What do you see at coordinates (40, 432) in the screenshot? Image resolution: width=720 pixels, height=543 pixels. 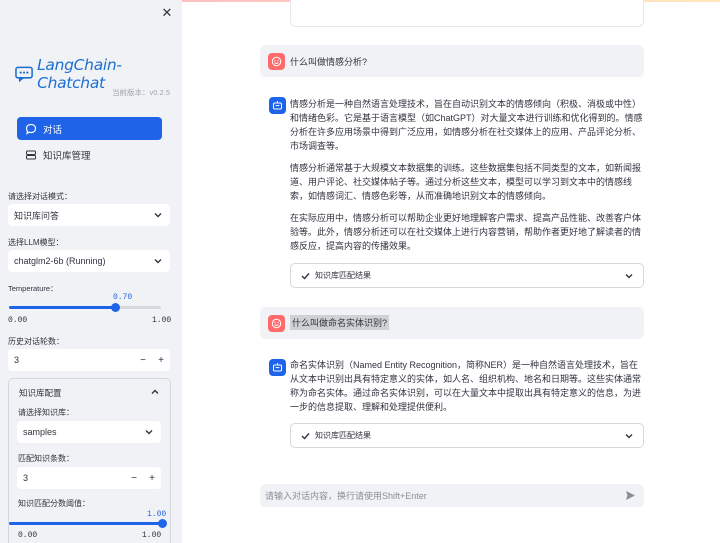 I see `kb-select-value: samples` at bounding box center [40, 432].